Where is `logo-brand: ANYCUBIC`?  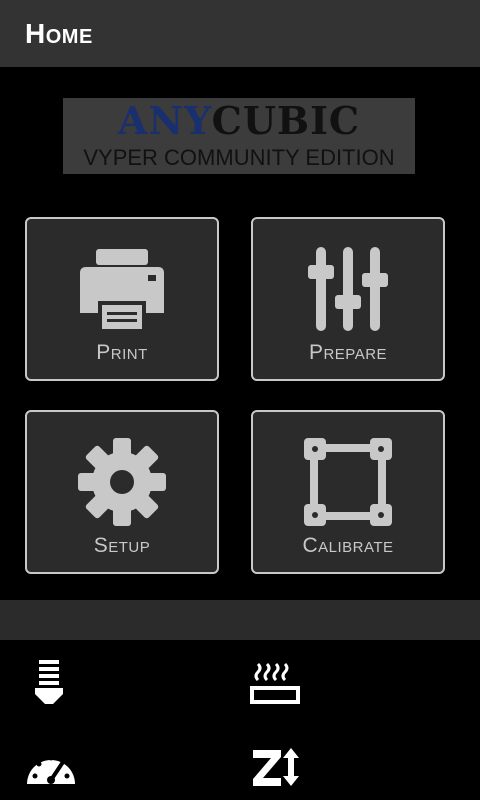
logo-brand: ANYCUBIC is located at coordinates (239, 120).